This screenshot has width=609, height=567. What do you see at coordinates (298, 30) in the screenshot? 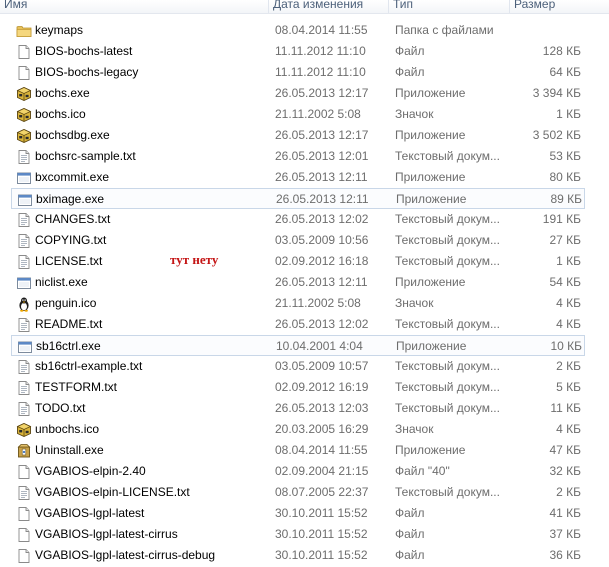
I see `file-row: keymaps 08.04.2014 11:55 Папка с файлами` at bounding box center [298, 30].